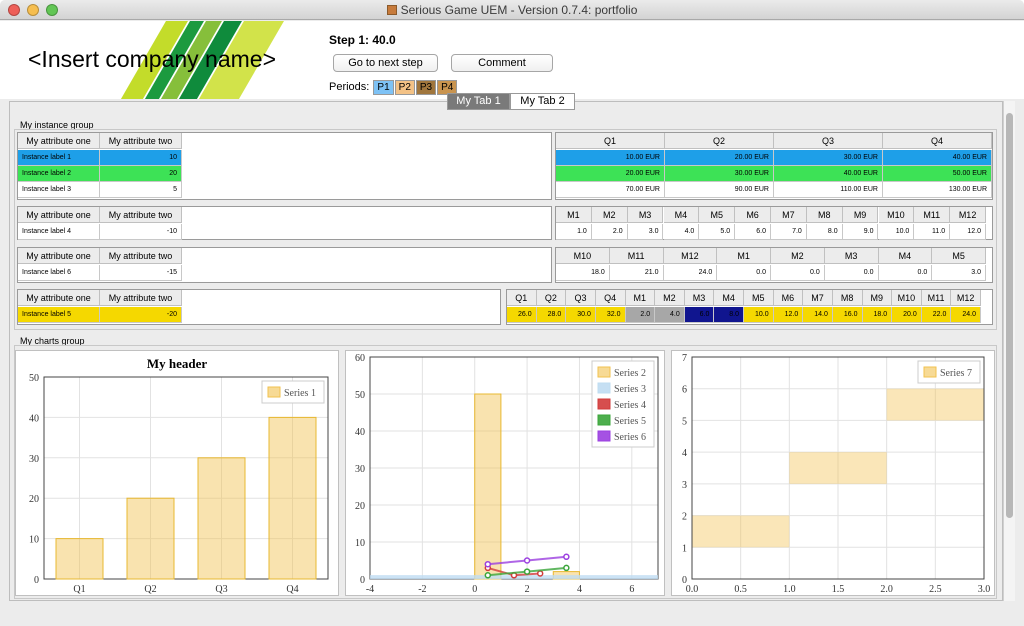 Image resolution: width=1024 pixels, height=626 pixels. I want to click on value-cell: 16.0, so click(847, 315).